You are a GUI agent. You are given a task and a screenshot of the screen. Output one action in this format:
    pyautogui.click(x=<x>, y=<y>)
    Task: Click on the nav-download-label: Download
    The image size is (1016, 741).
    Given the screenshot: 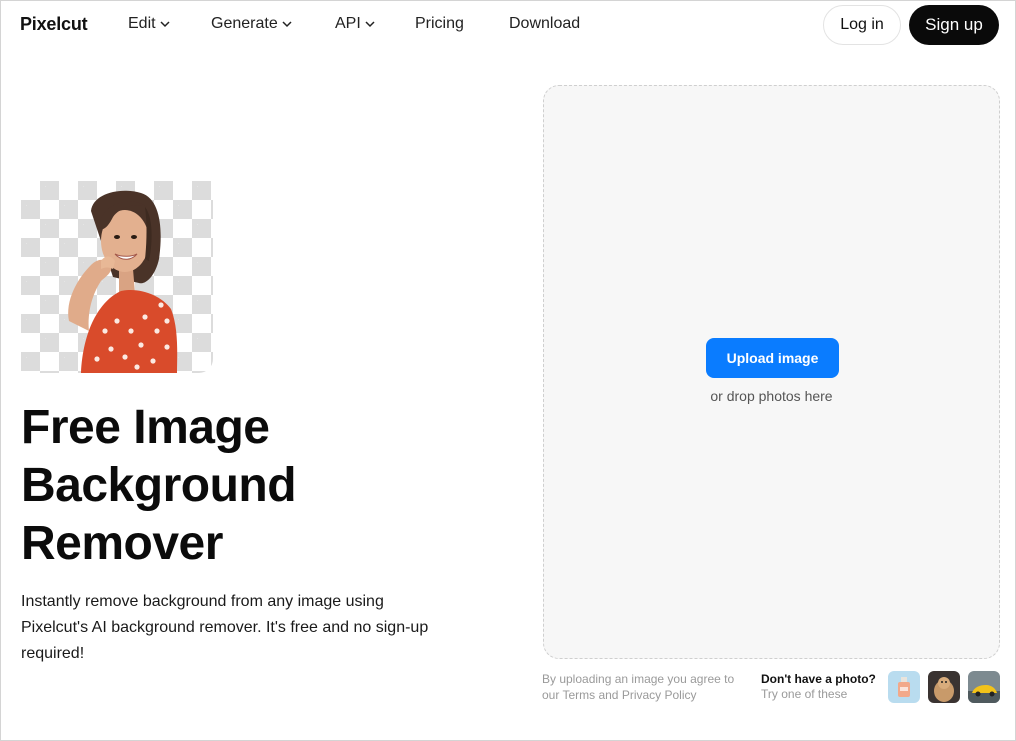 What is the action you would take?
    pyautogui.click(x=545, y=23)
    